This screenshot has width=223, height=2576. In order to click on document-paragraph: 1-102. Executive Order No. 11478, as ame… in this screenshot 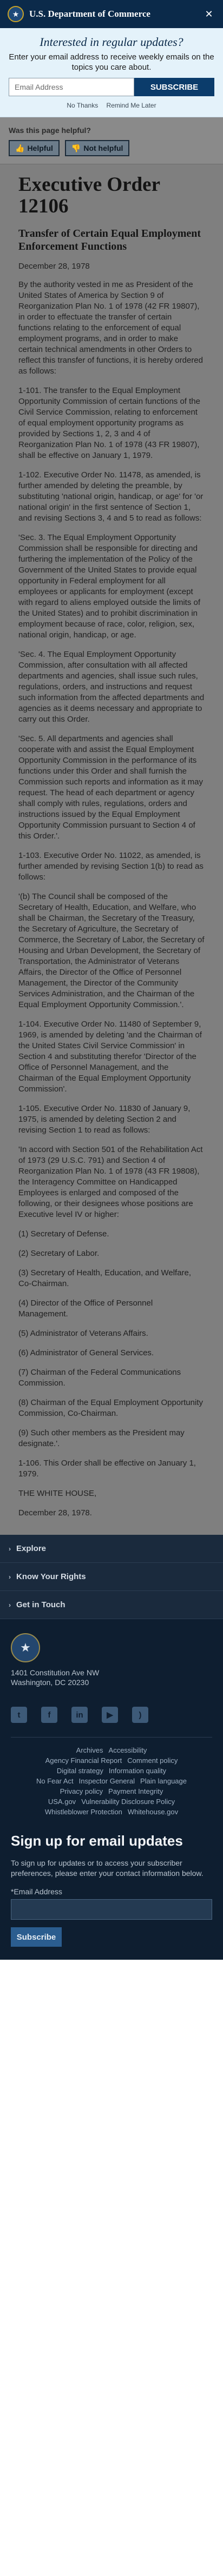, I will do `click(111, 496)`.